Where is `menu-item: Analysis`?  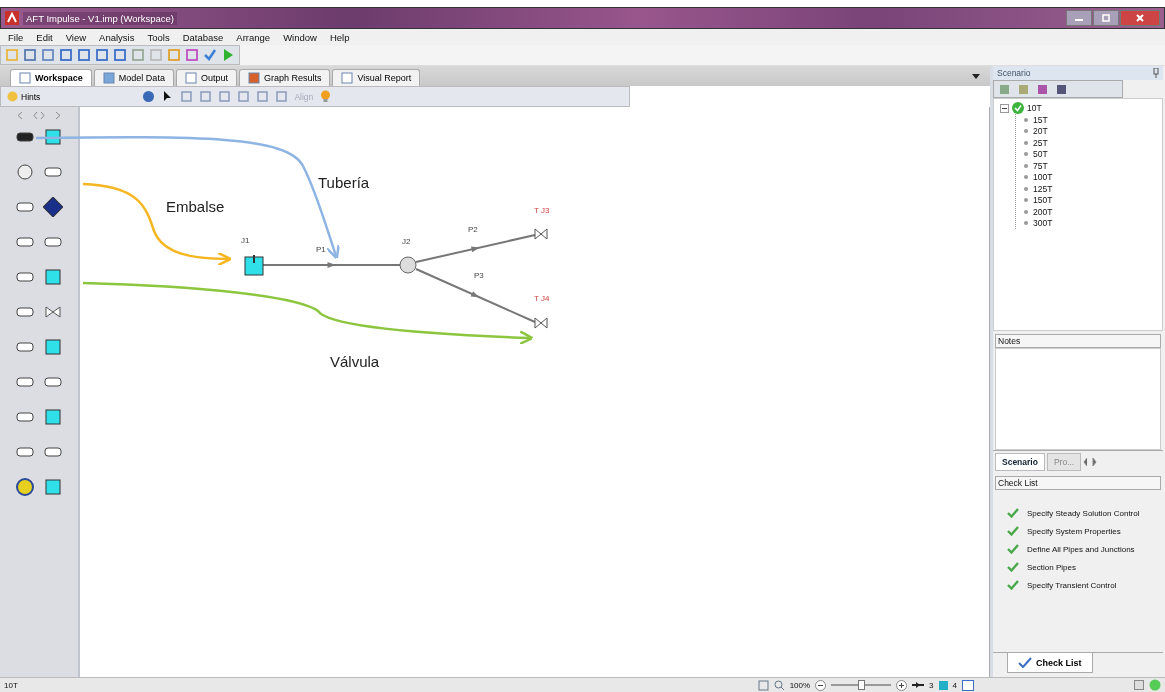
menu-item: Analysis is located at coordinates (117, 37).